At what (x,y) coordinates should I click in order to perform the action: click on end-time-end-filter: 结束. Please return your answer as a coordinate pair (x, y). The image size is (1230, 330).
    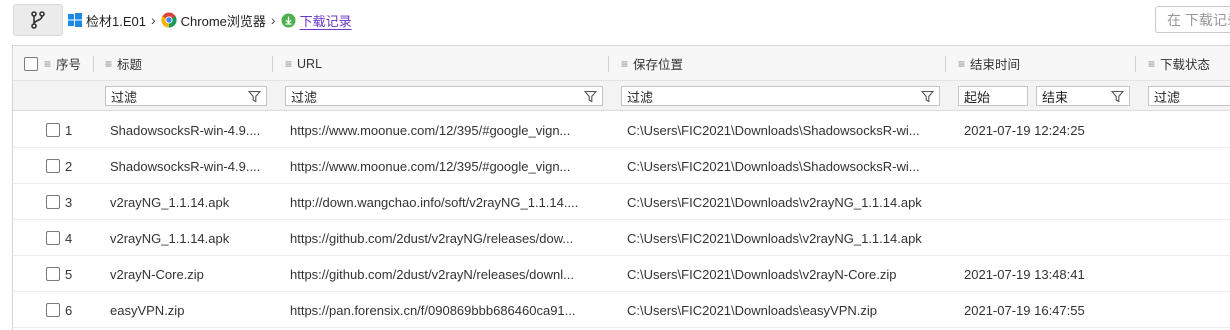
    Looking at the image, I should click on (1083, 96).